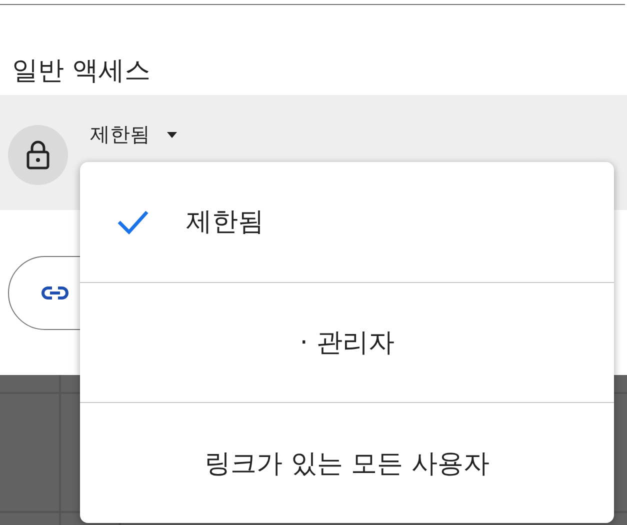 The image size is (627, 525). I want to click on check-icon, so click(133, 221).